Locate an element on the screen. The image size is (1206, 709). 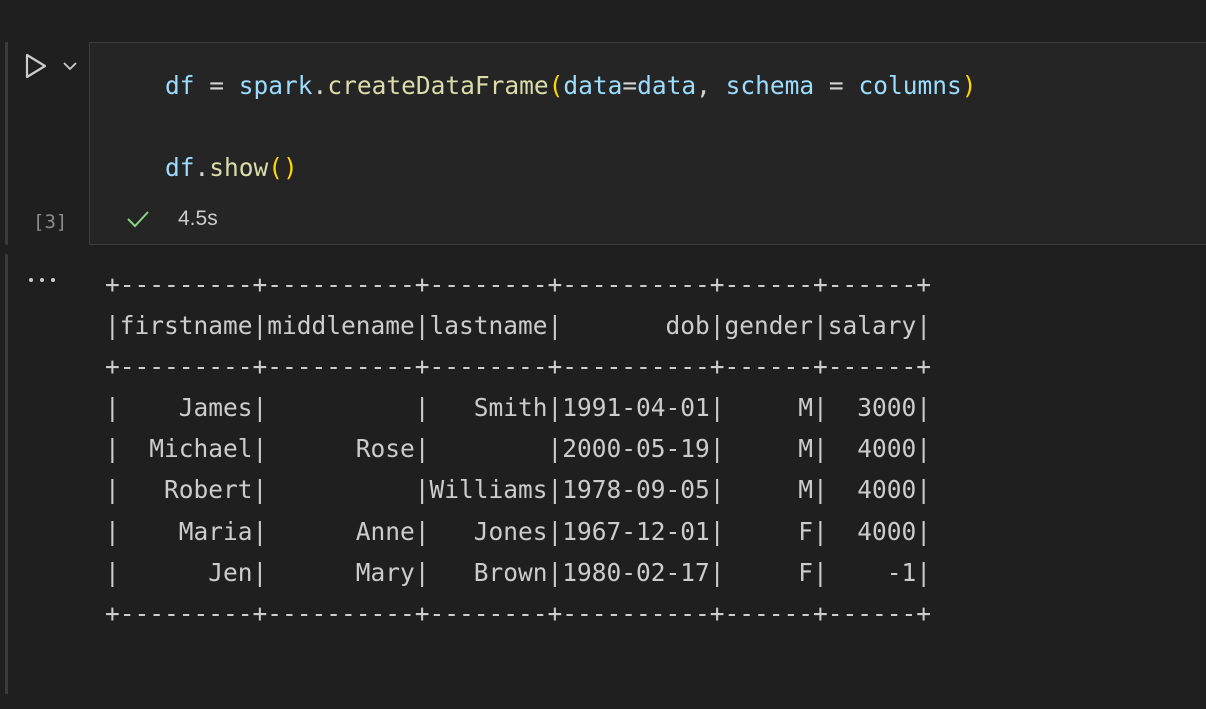
table-row: | Jen| Mary| Brown|1980-02-17| F| -1| is located at coordinates (518, 572).